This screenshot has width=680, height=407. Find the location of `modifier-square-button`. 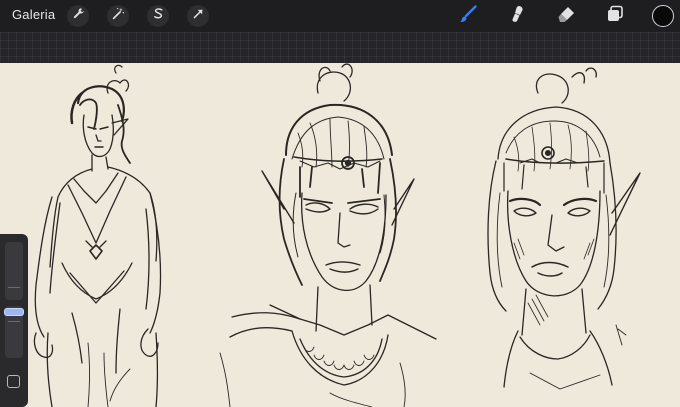

modifier-square-button is located at coordinates (13, 381).